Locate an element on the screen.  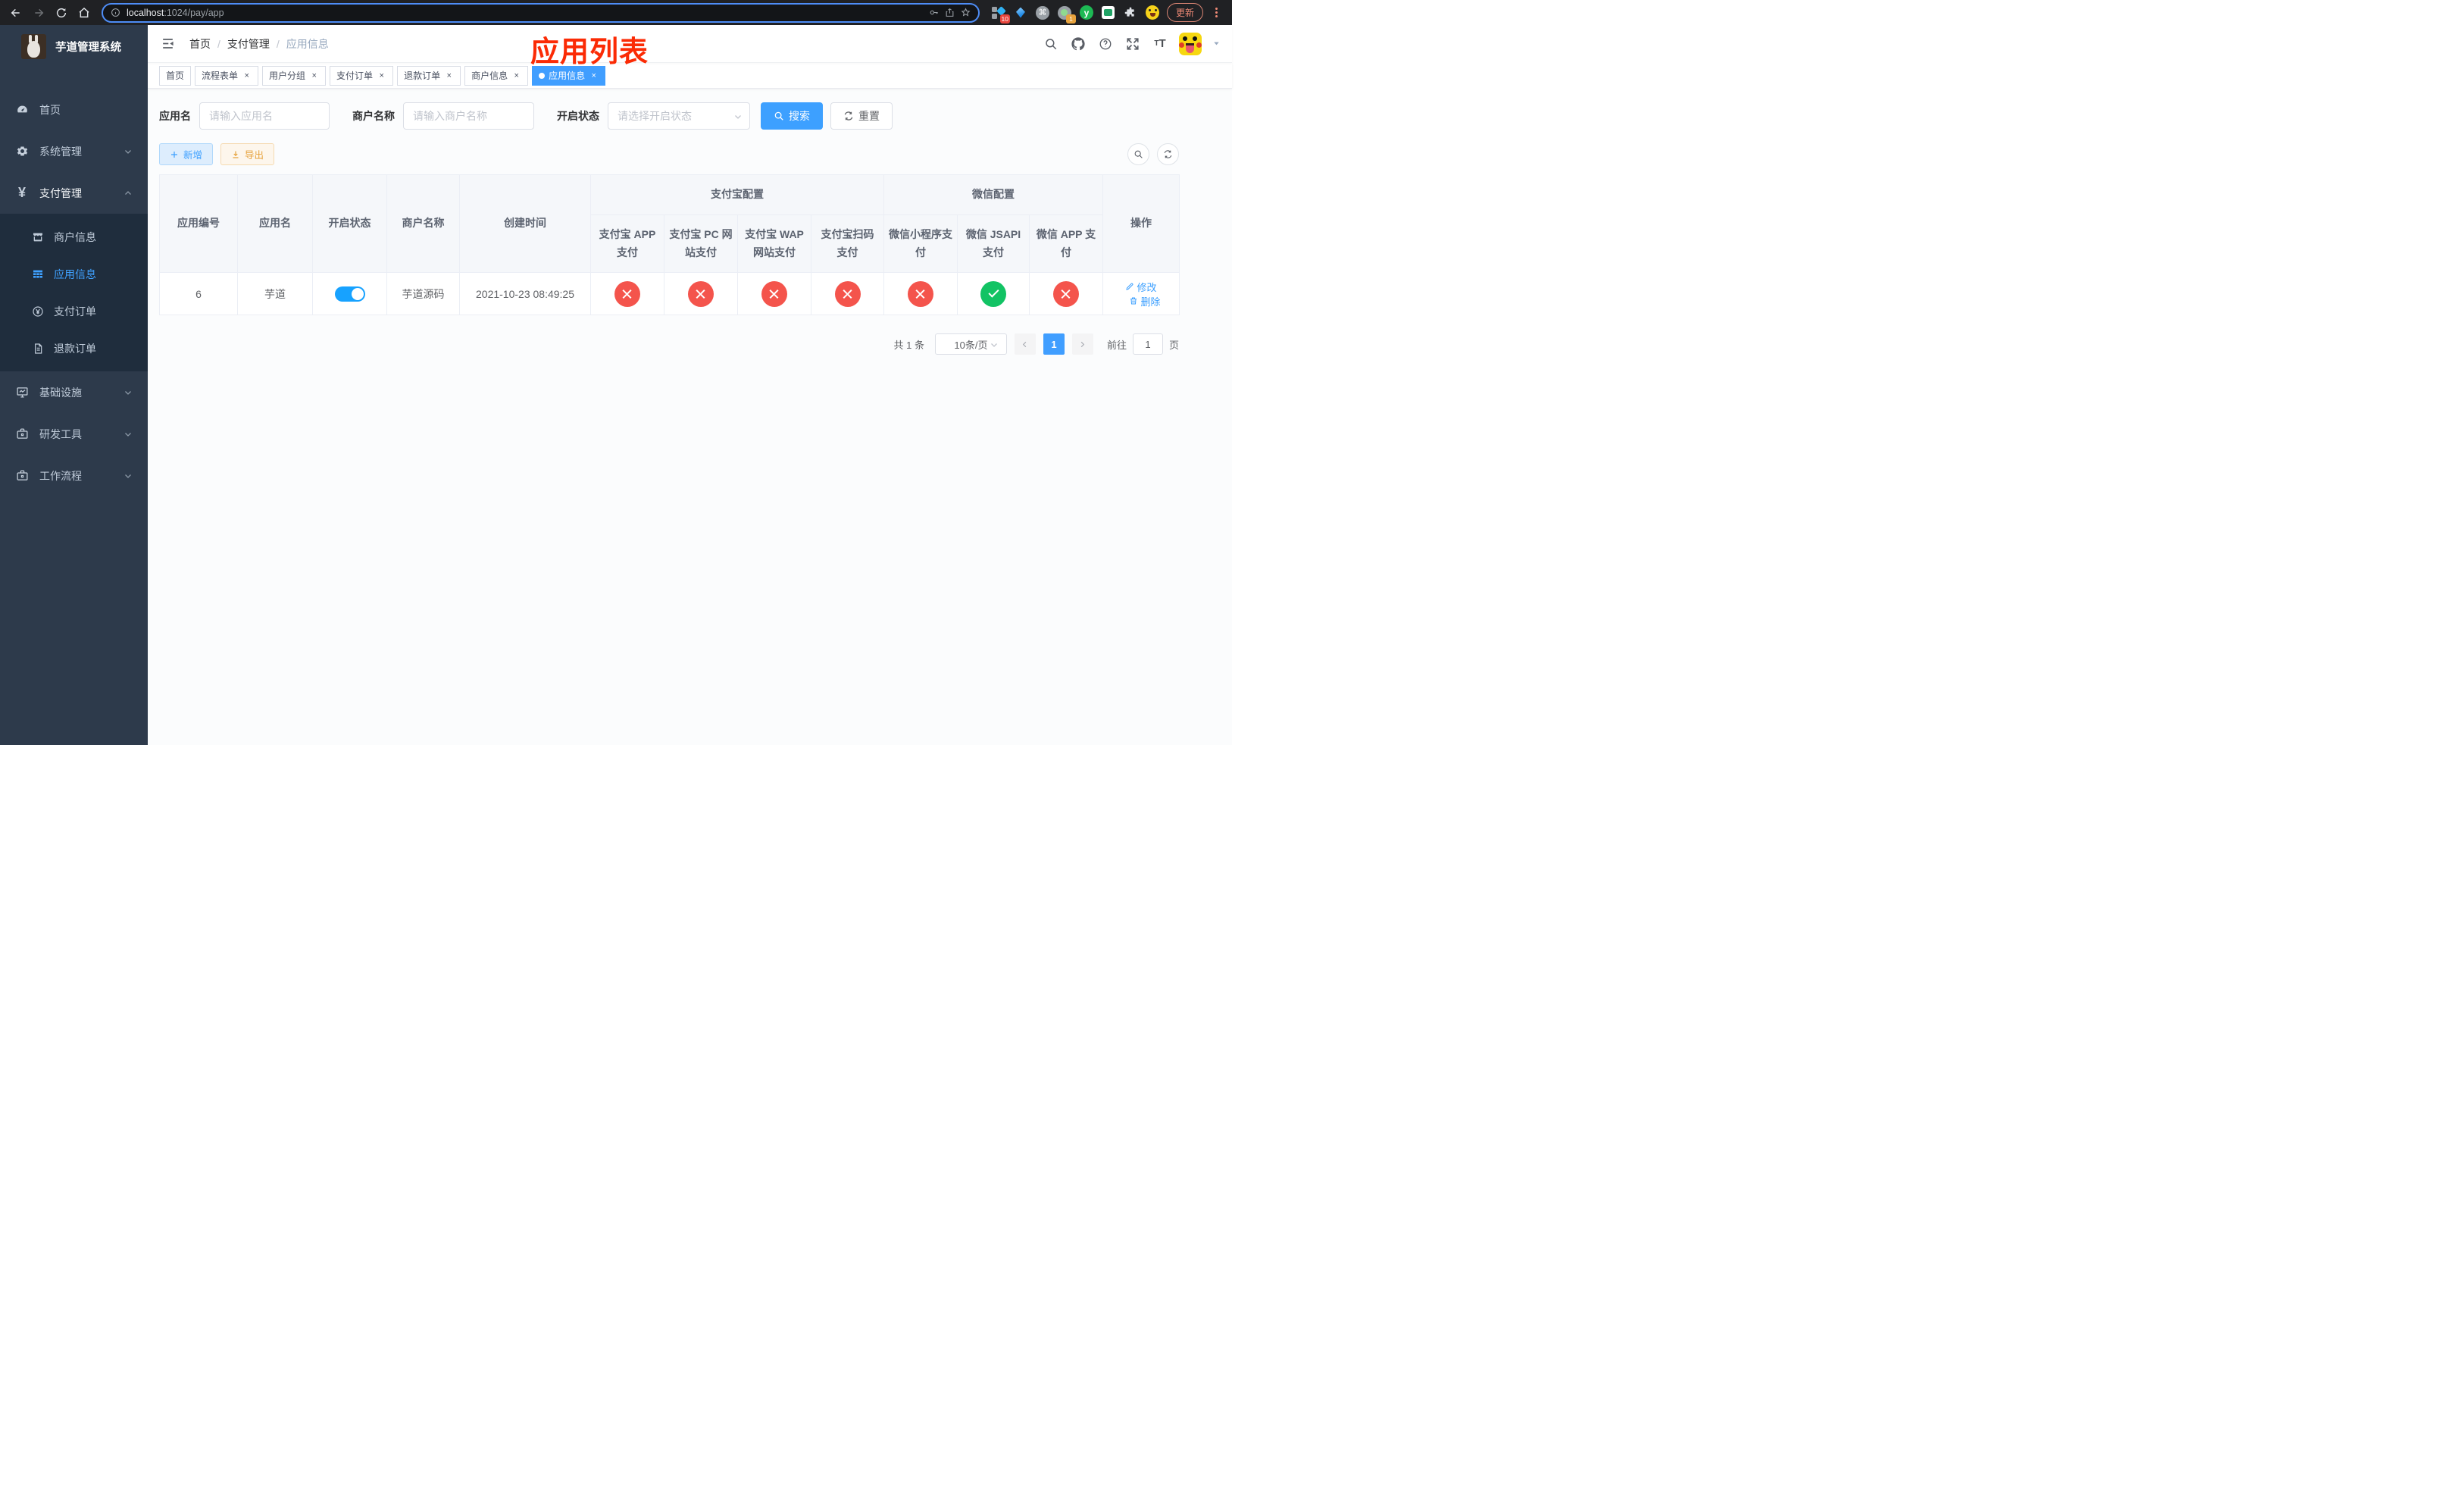
command-extension-icon is located at coordinates (1042, 13).